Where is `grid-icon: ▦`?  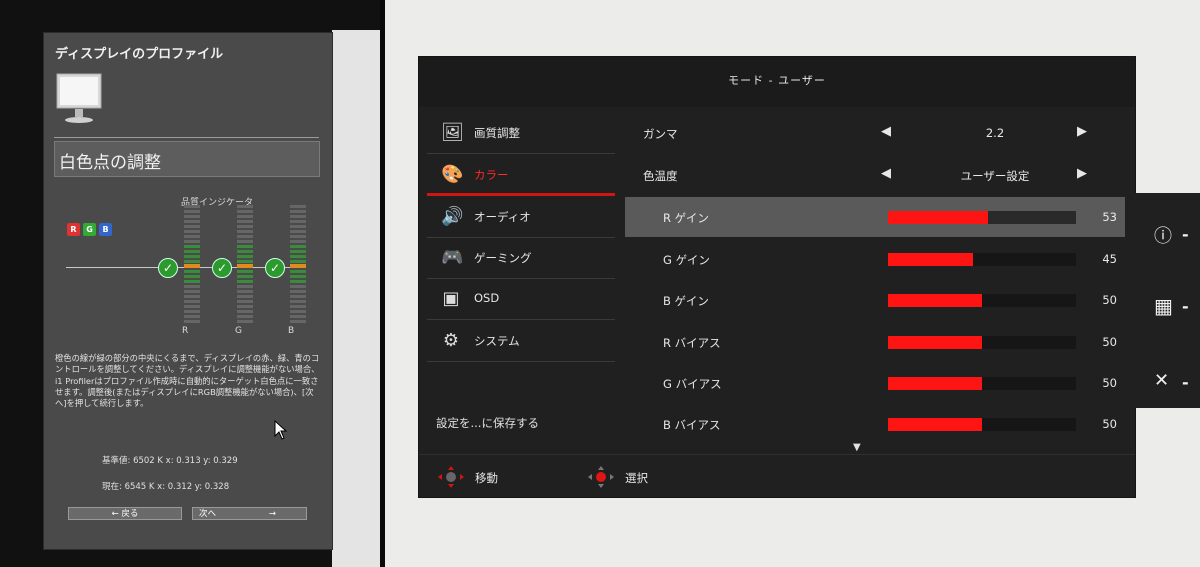
grid-icon: ▦ is located at coordinates (1163, 306).